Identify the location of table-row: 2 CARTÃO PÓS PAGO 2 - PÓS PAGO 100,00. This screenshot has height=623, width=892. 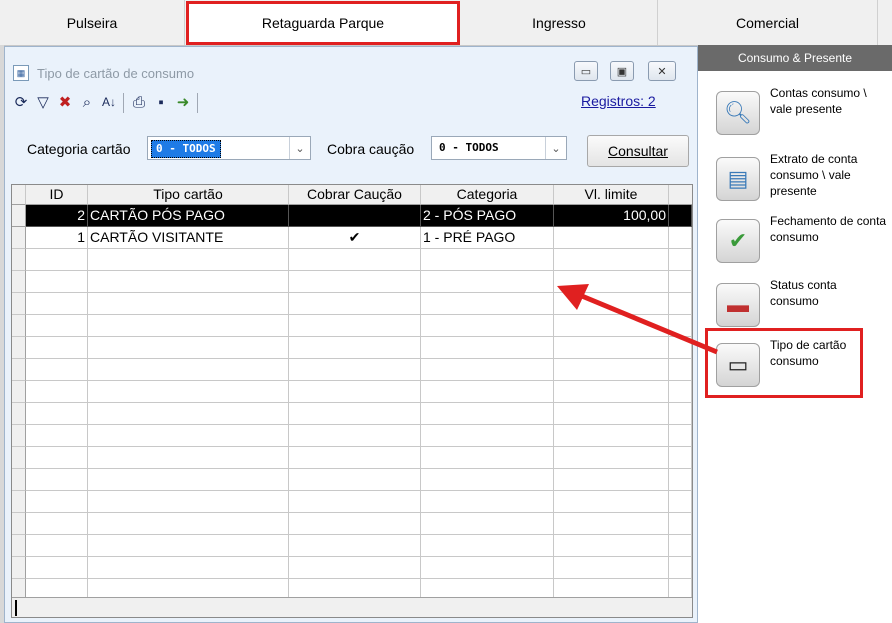
(352, 216).